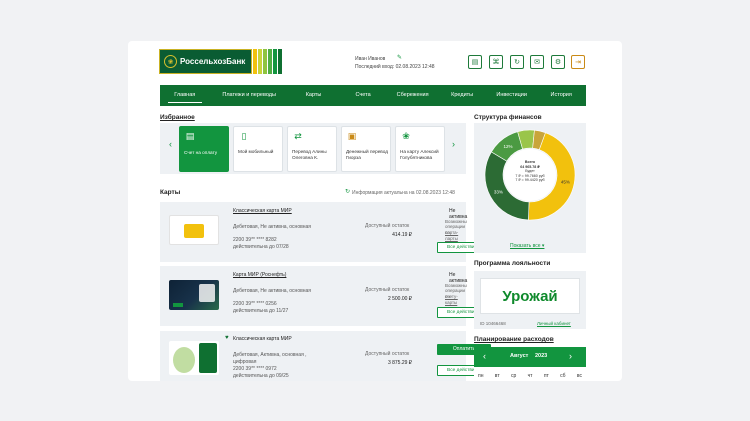 The width and height of the screenshot is (750, 421). I want to click on weekday-row: пн вт ср чт пт сб вс, so click(530, 376).